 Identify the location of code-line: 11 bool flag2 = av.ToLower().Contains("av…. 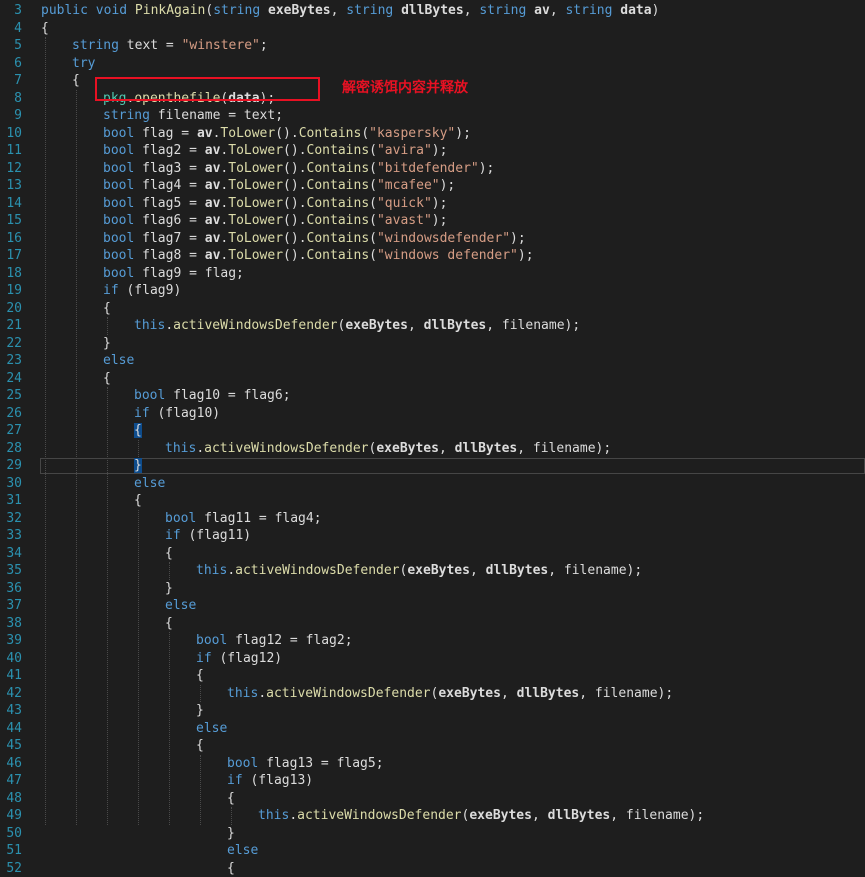
(432, 150).